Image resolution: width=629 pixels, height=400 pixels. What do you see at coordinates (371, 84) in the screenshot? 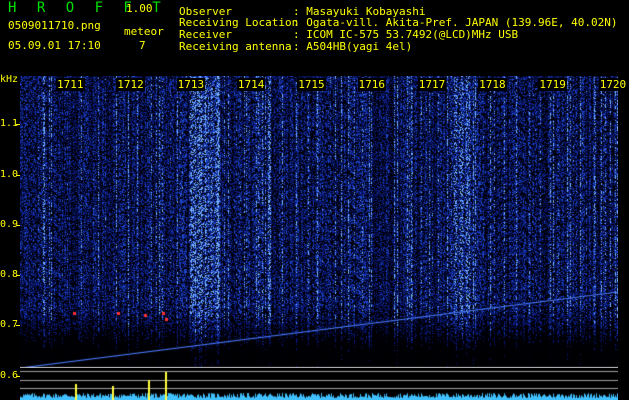
I see `time-label: 1716` at bounding box center [371, 84].